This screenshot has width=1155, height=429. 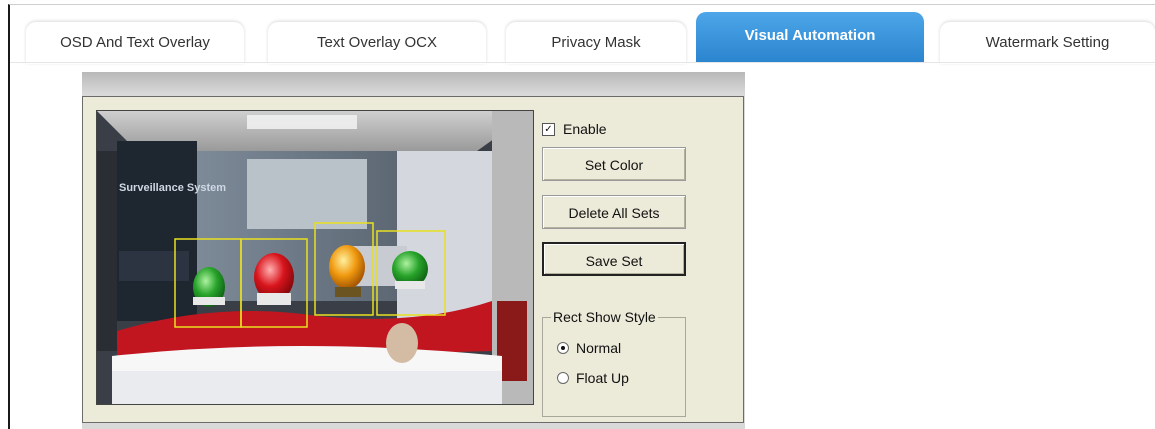 What do you see at coordinates (602, 378) in the screenshot?
I see `float-up-label: Float Up` at bounding box center [602, 378].